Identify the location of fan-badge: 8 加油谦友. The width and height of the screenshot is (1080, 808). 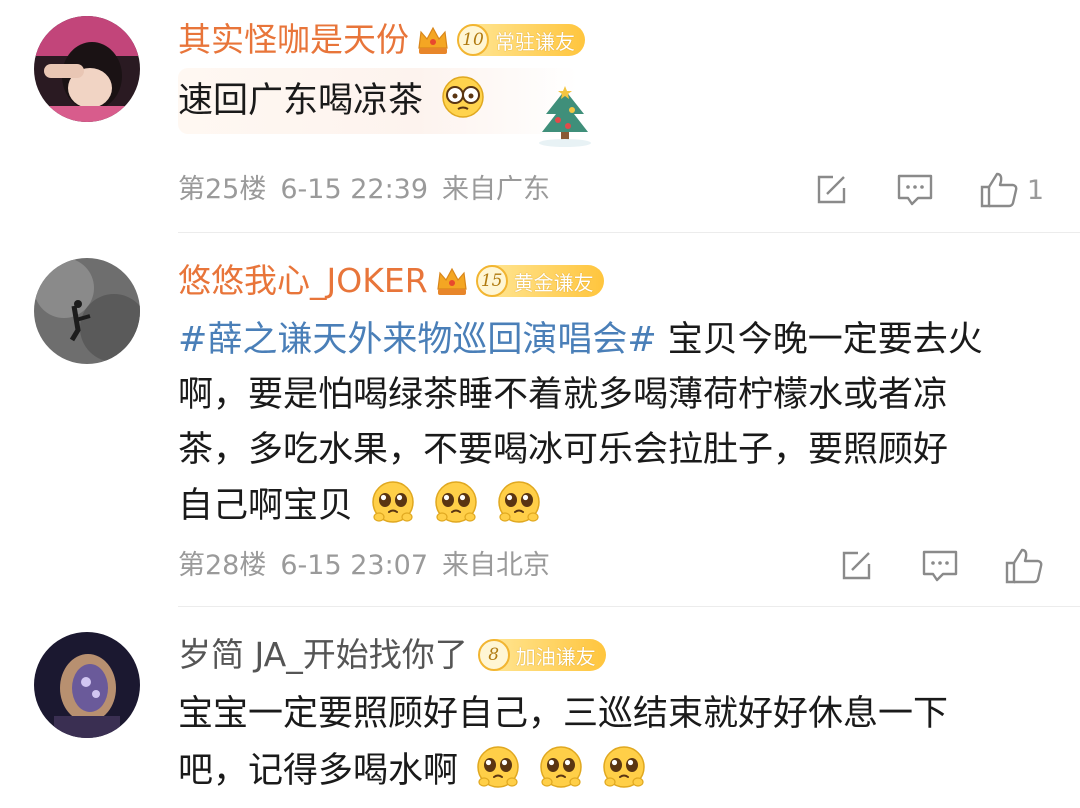
(541, 655).